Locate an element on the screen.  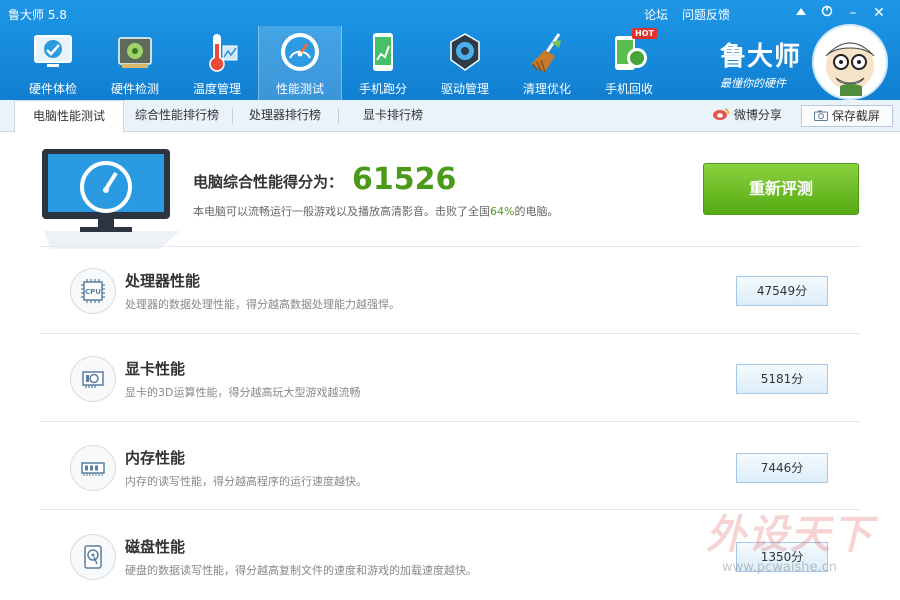
tab-pc-performance: 电脑性能测试 is located at coordinates (69, 116).